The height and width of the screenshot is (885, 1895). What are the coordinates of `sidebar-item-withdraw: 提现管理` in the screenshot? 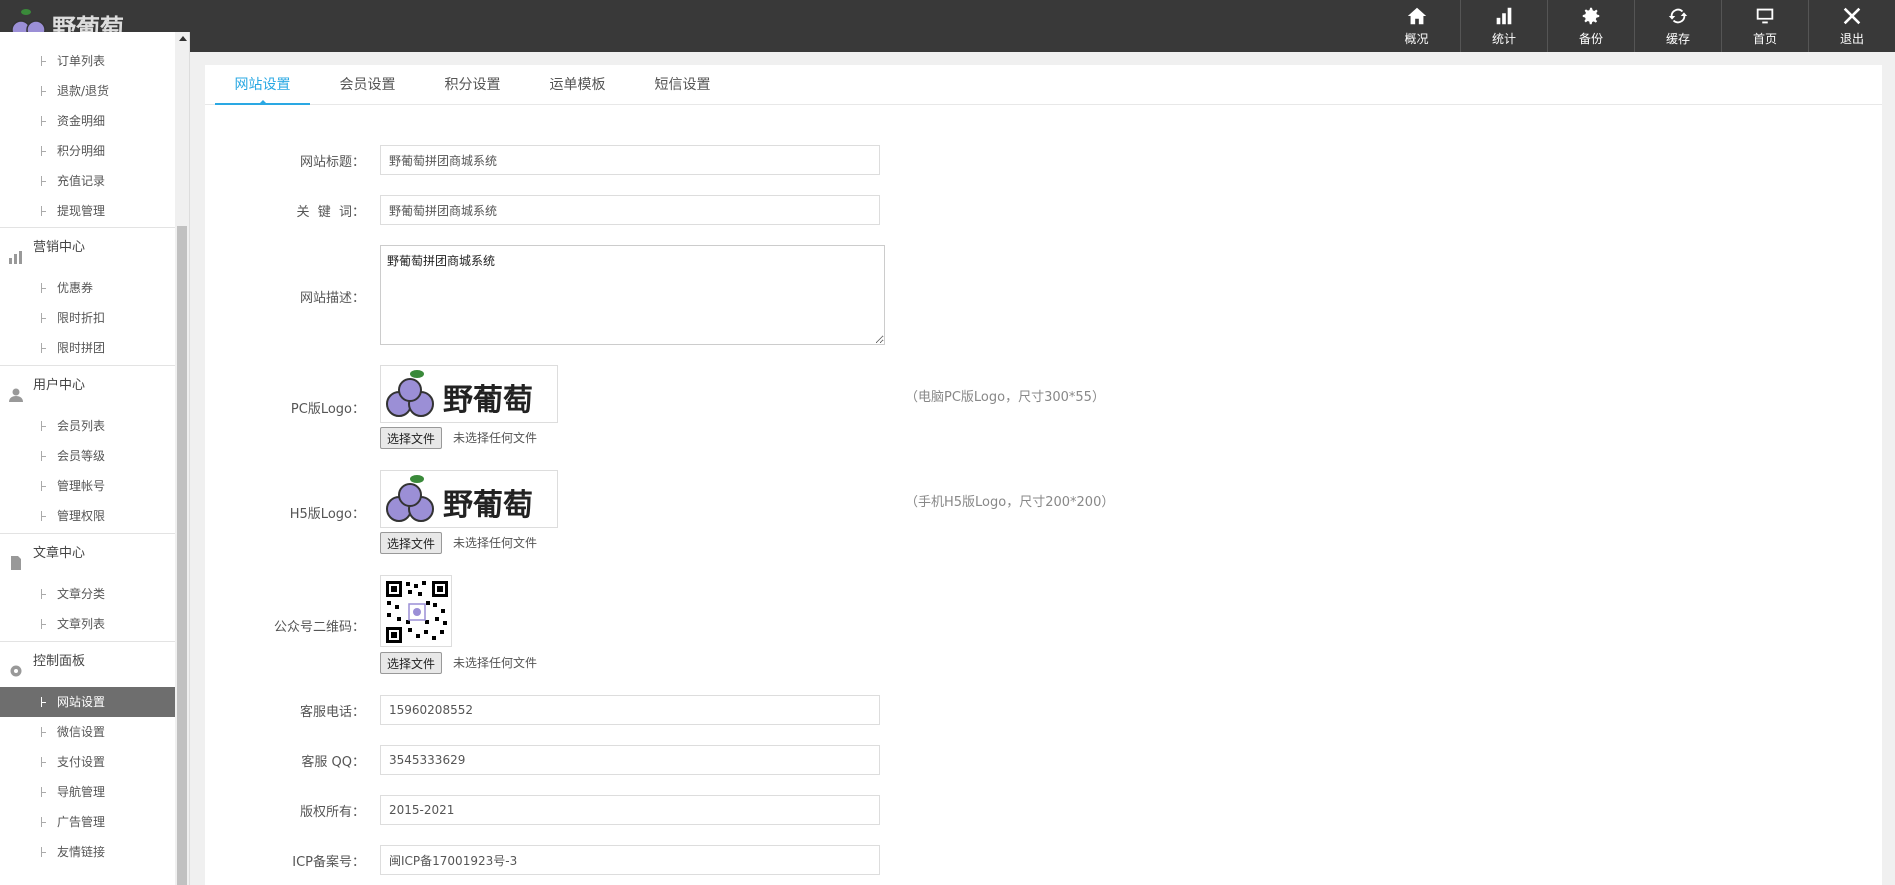 It's located at (87, 211).